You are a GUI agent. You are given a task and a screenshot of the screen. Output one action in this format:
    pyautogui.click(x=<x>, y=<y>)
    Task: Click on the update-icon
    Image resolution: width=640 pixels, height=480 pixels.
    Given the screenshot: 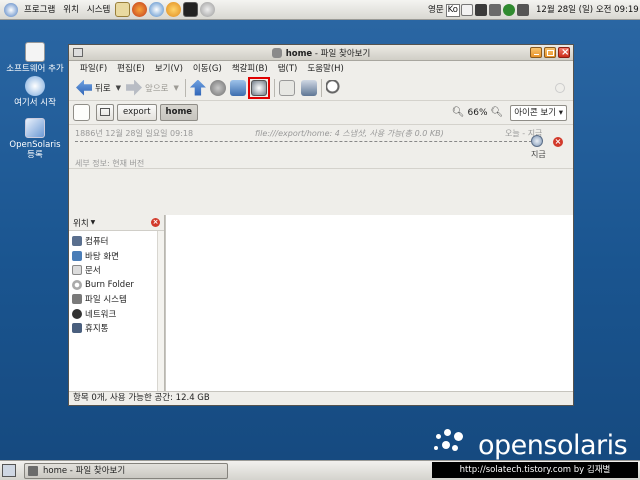 What is the action you would take?
    pyautogui.click(x=495, y=10)
    